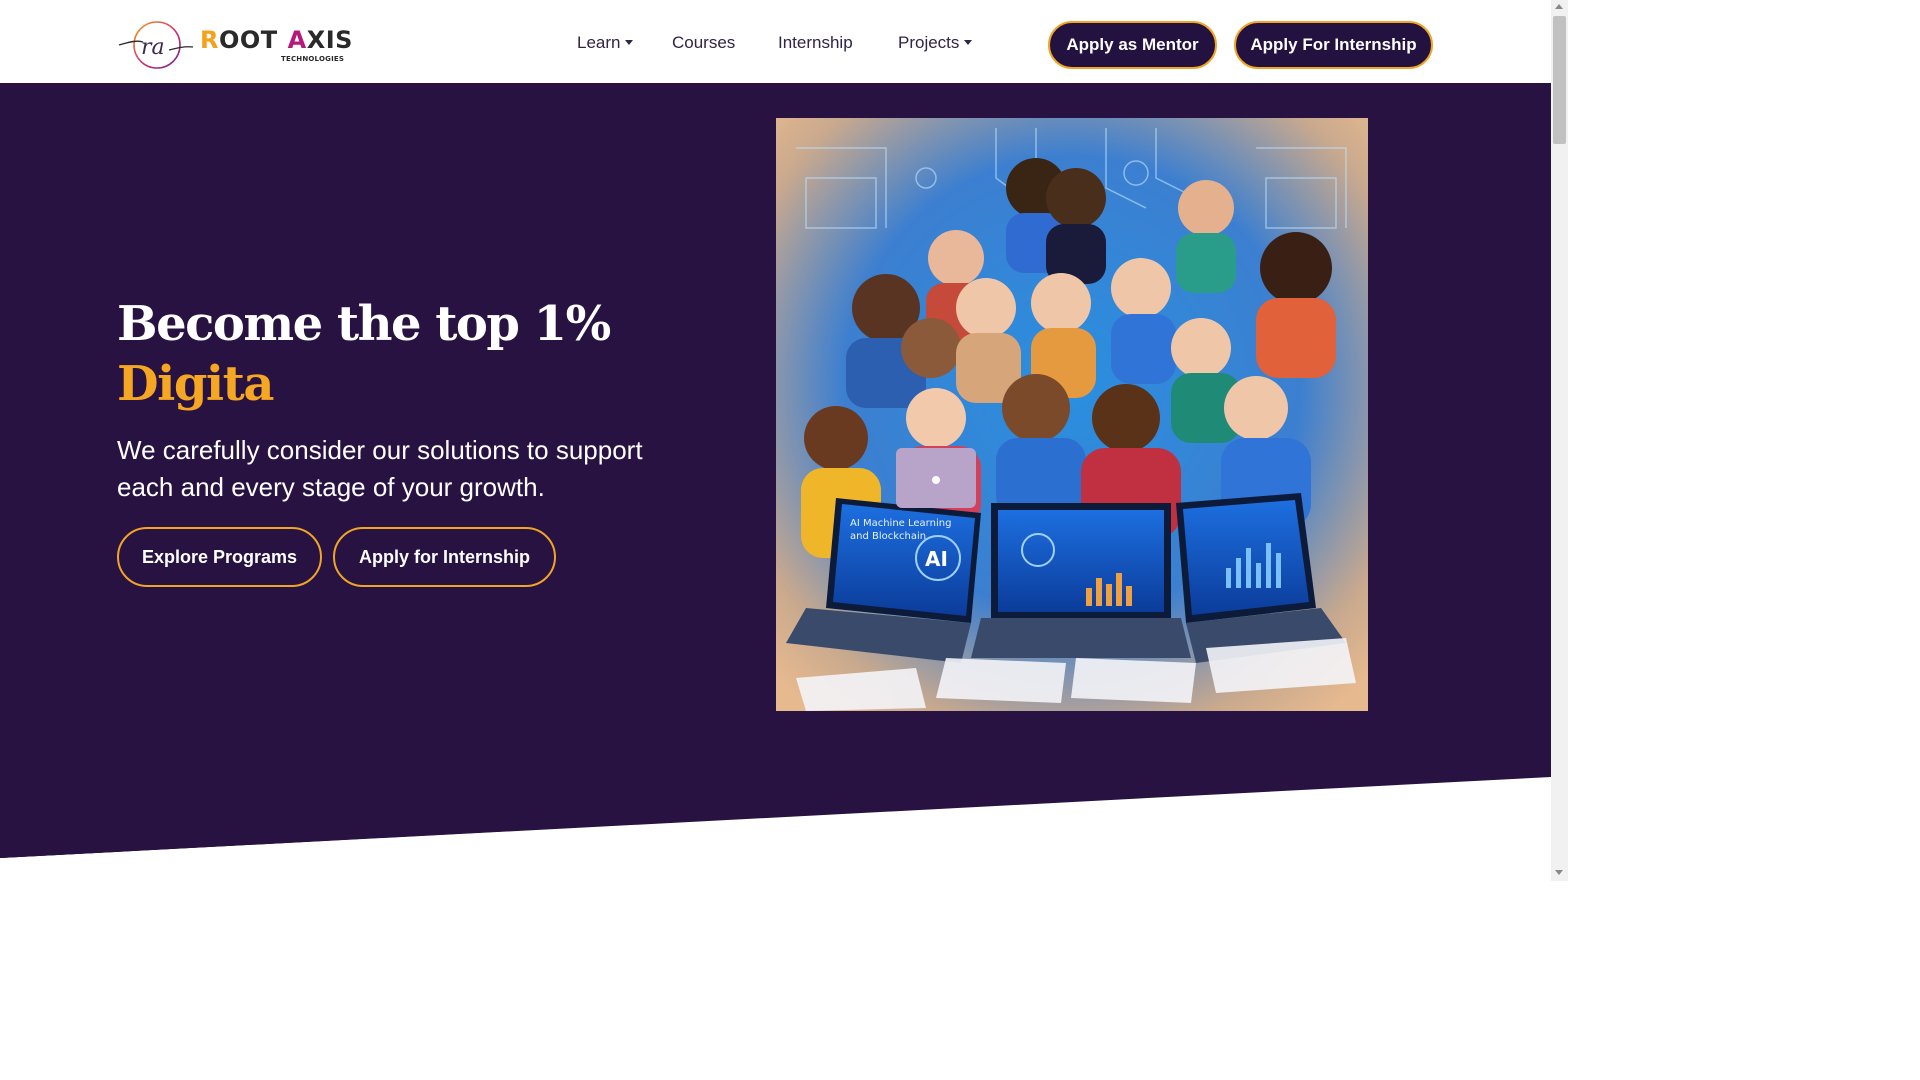  I want to click on nav-item-label: Internship, so click(815, 42).